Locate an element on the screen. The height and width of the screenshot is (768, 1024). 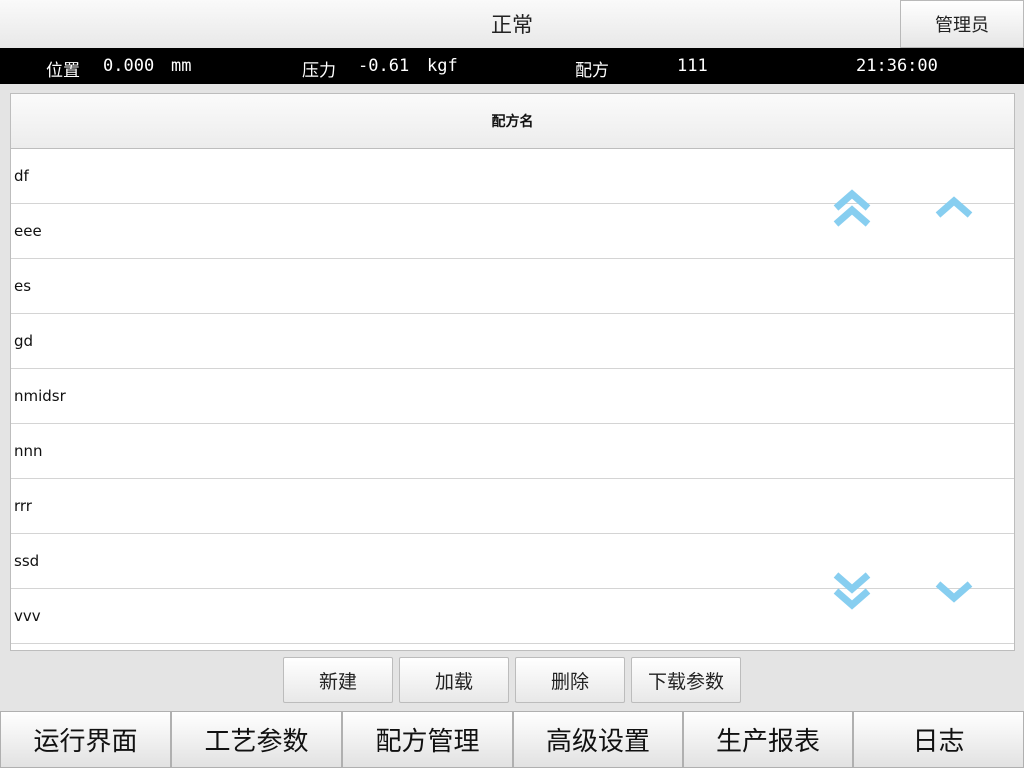
position-value: 0.000 is located at coordinates (129, 66).